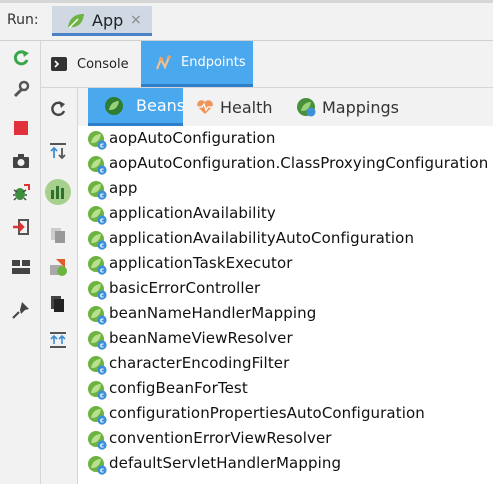 Image resolution: width=493 pixels, height=484 pixels. Describe the element at coordinates (58, 235) in the screenshot. I see `copy-files-icon` at that location.